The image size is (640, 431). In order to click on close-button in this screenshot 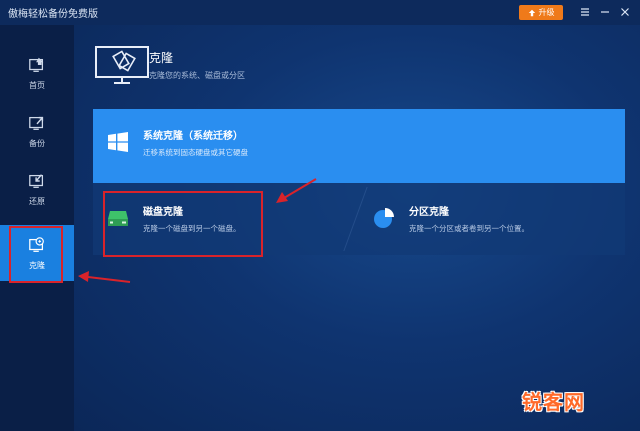, I will do `click(625, 12)`.